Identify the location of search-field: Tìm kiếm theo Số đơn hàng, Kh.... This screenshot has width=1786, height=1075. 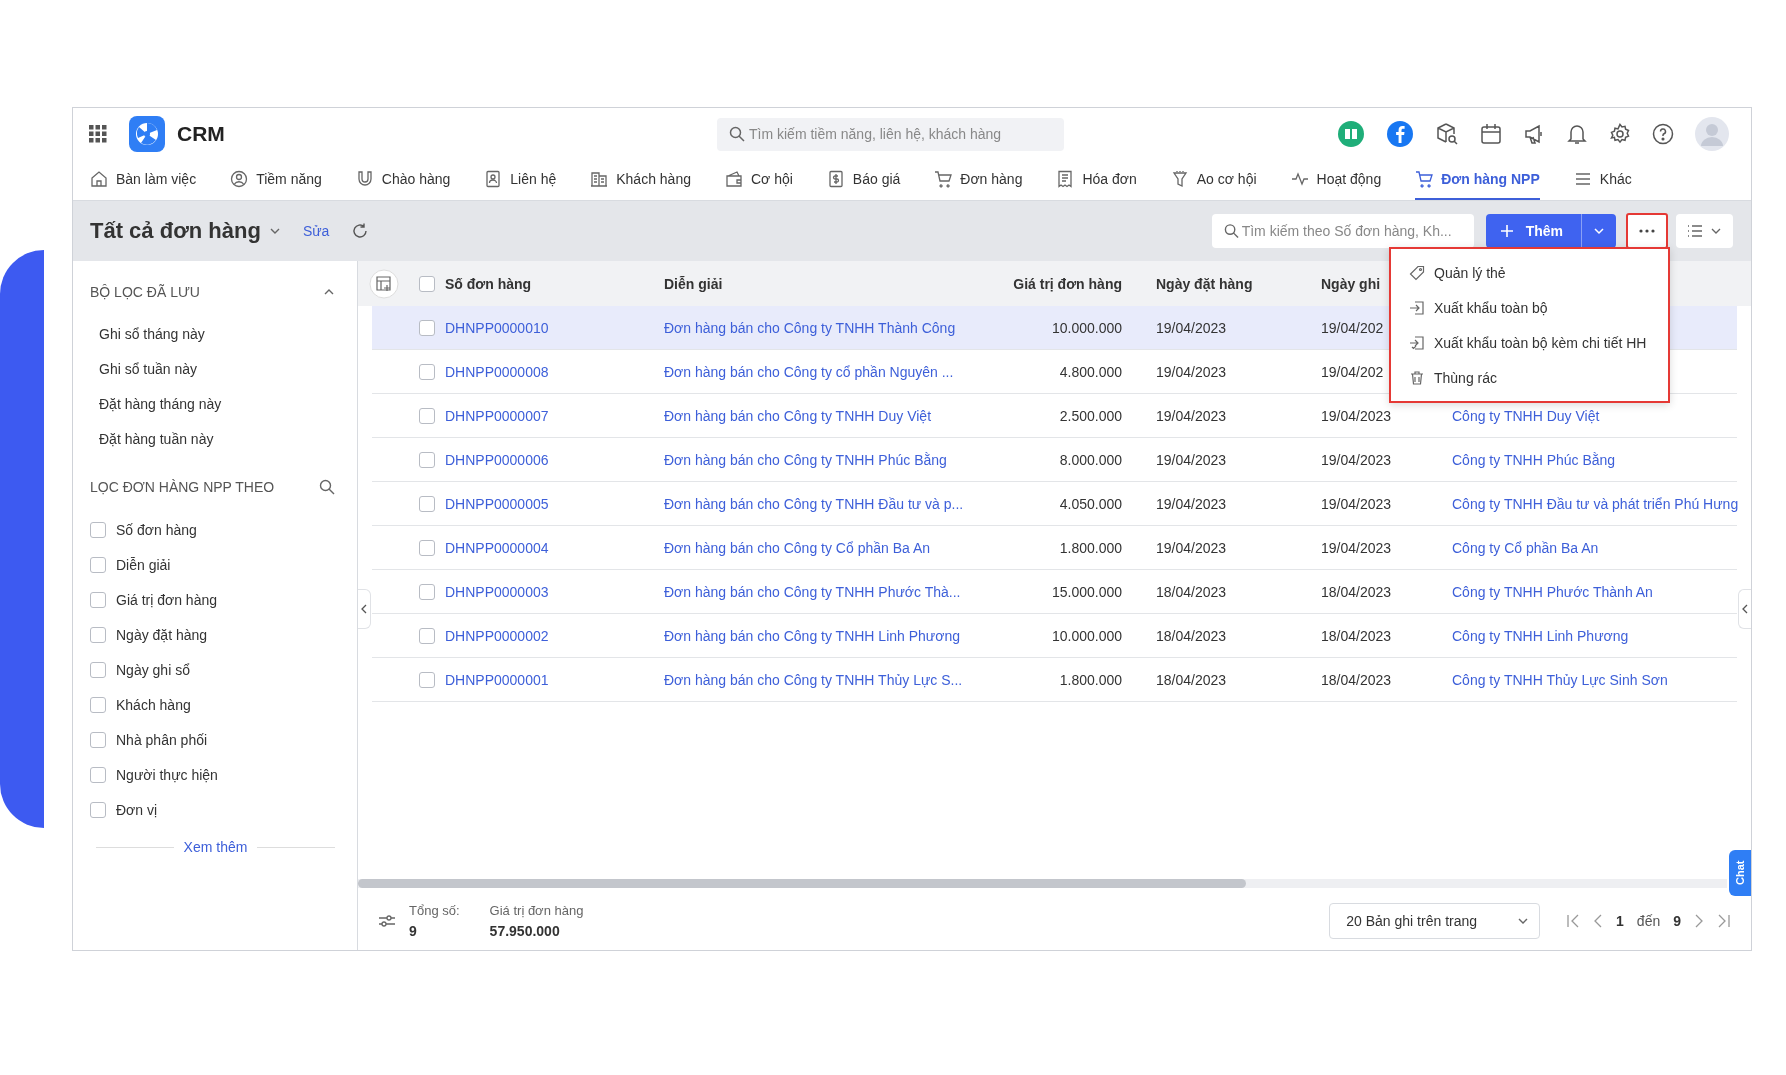
(1342, 231).